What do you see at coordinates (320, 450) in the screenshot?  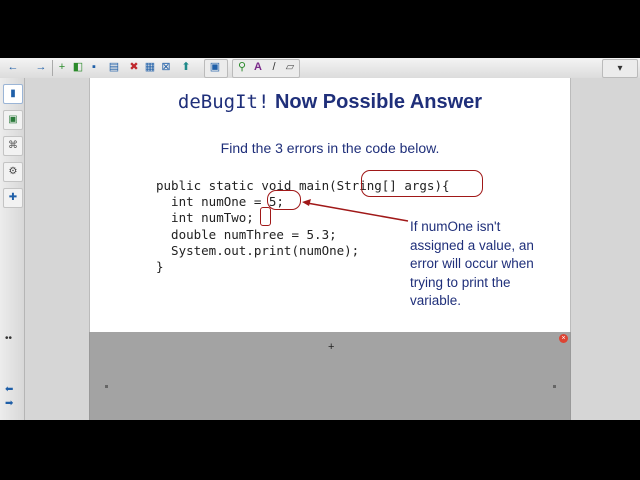 I see `letterbox-bottom` at bounding box center [320, 450].